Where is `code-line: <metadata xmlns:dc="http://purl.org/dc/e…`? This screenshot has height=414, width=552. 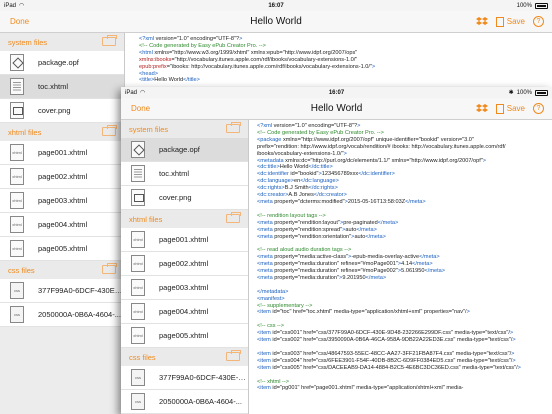
code-line: <metadata xmlns:dc="http://purl.org/dc/e… is located at coordinates (372, 160).